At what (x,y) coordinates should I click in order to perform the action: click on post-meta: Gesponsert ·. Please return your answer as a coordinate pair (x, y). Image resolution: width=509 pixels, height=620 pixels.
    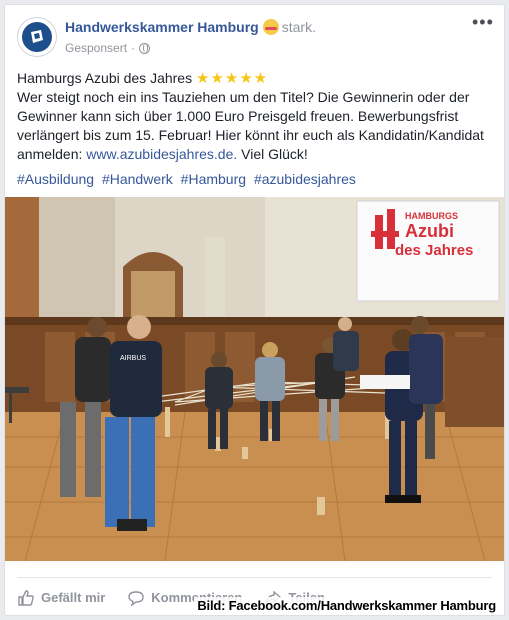
    Looking at the image, I should click on (108, 48).